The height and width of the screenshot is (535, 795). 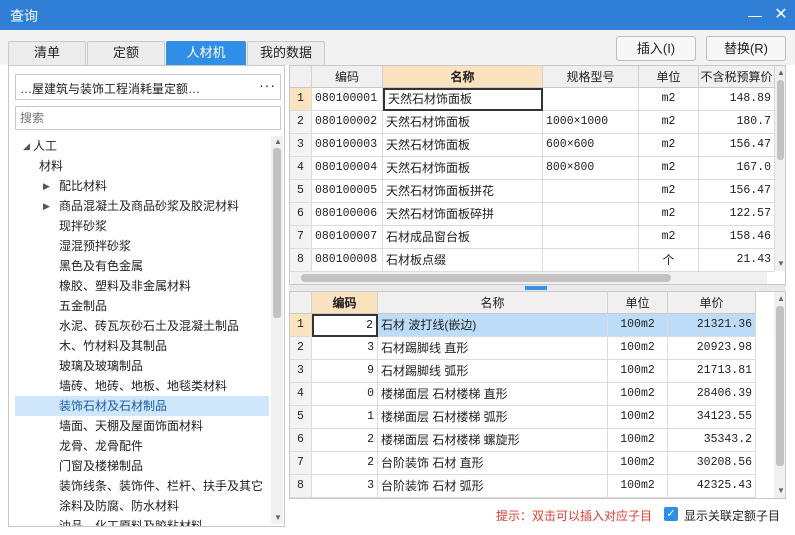 What do you see at coordinates (286, 53) in the screenshot?
I see `tab-my-data: 我的数据` at bounding box center [286, 53].